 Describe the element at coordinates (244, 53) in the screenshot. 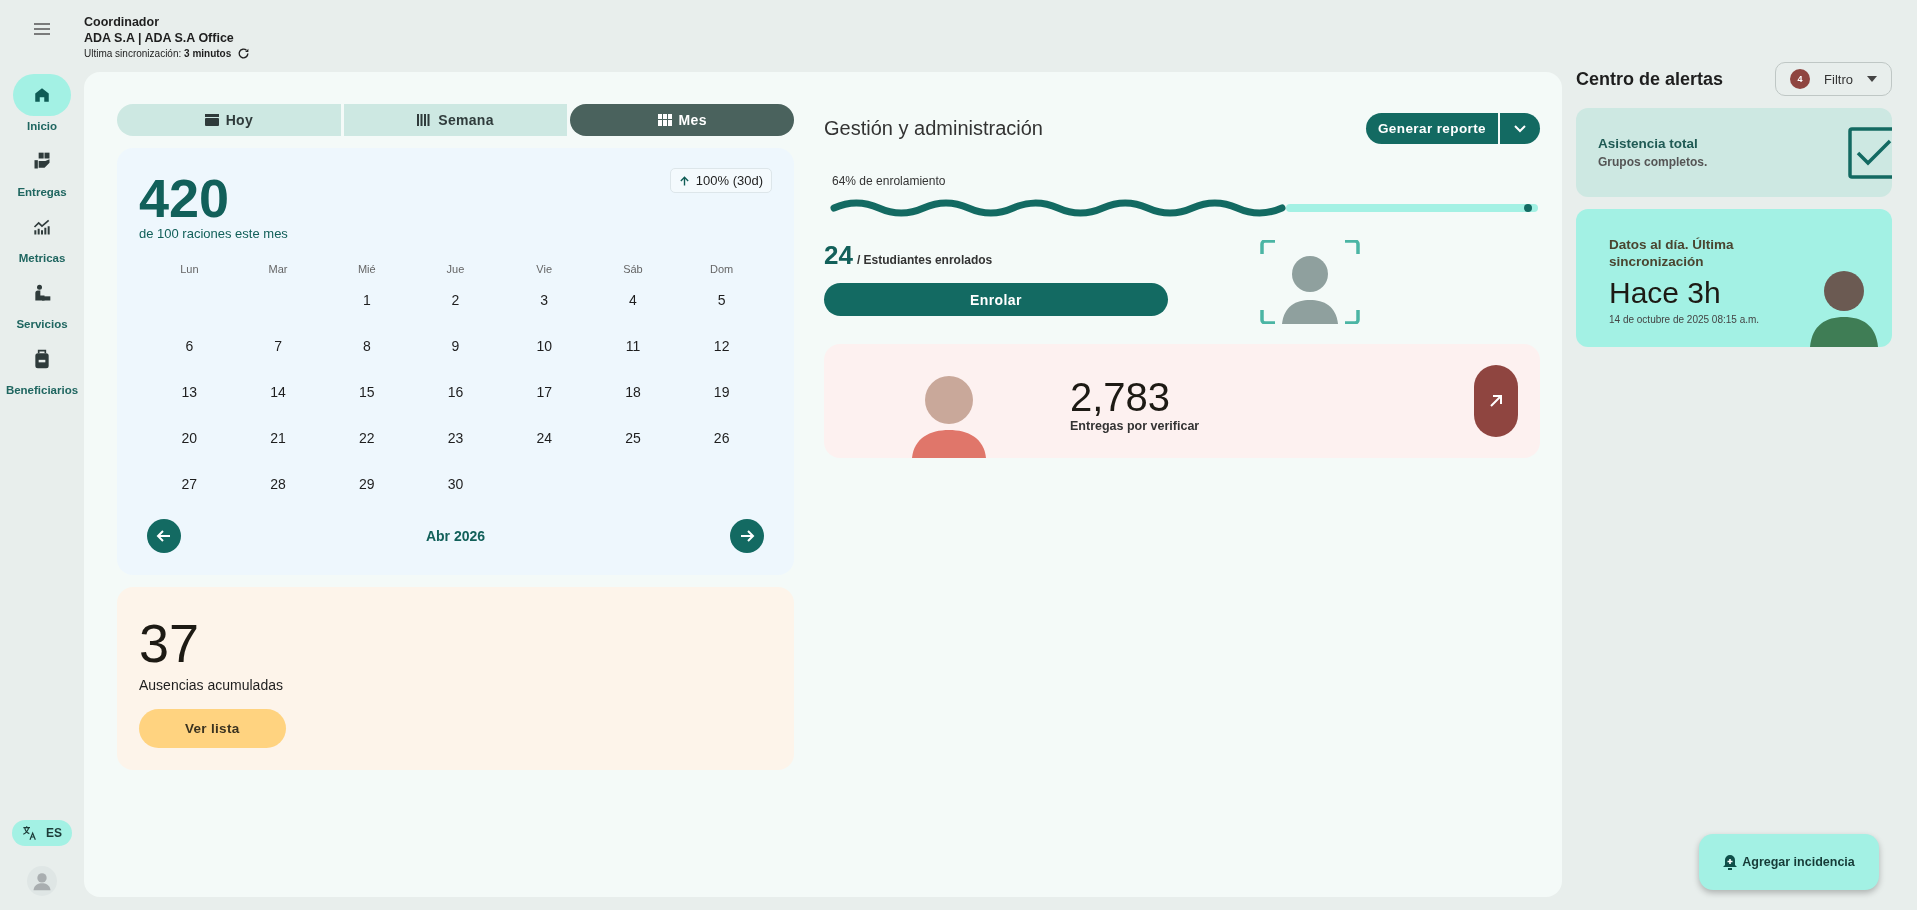

I see `refresh-icon` at that location.